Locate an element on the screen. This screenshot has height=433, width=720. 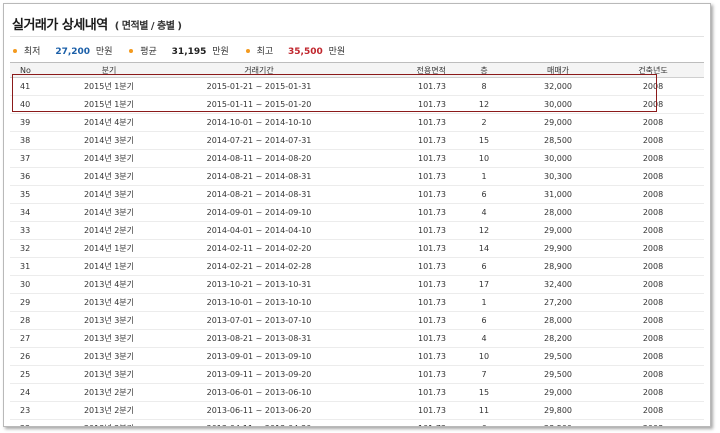
cell-quarter: 2015년 1분기 is located at coordinates (109, 86).